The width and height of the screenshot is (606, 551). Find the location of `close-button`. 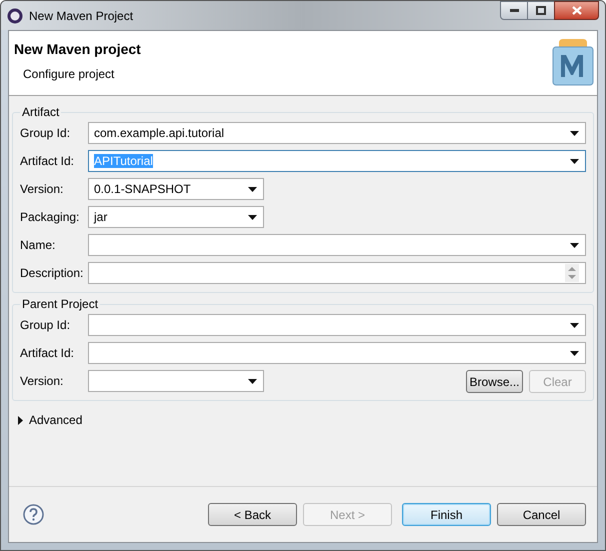

close-button is located at coordinates (576, 10).